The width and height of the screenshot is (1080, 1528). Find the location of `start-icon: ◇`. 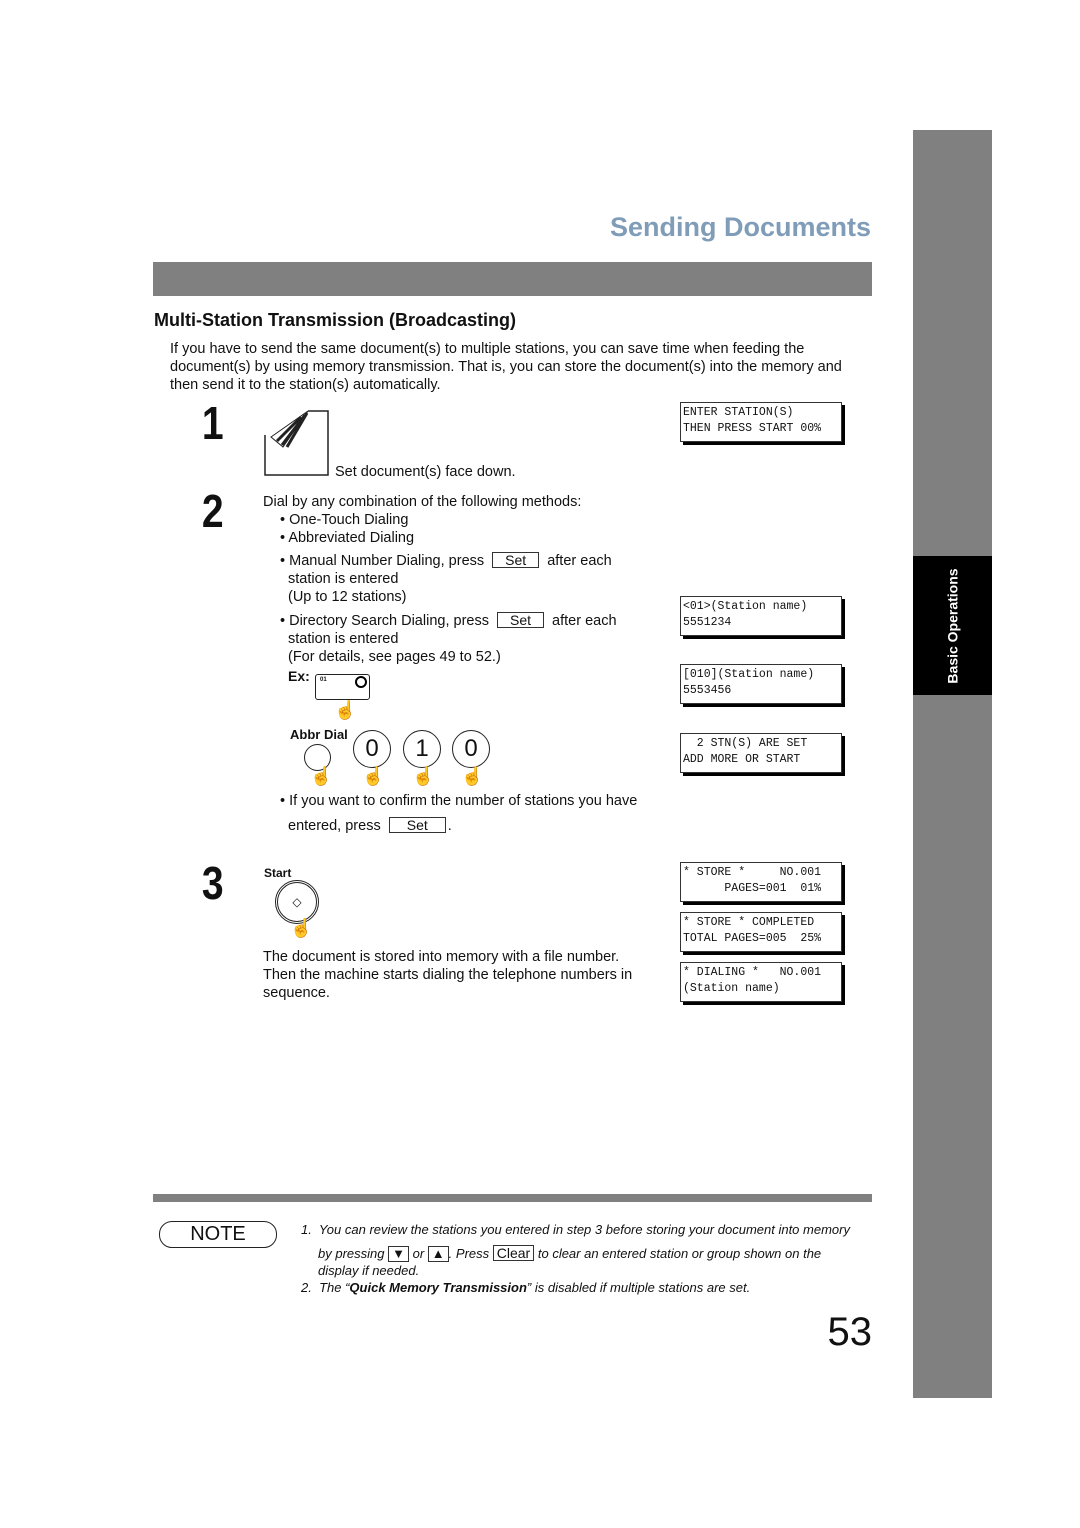

start-icon: ◇ is located at coordinates (297, 902).